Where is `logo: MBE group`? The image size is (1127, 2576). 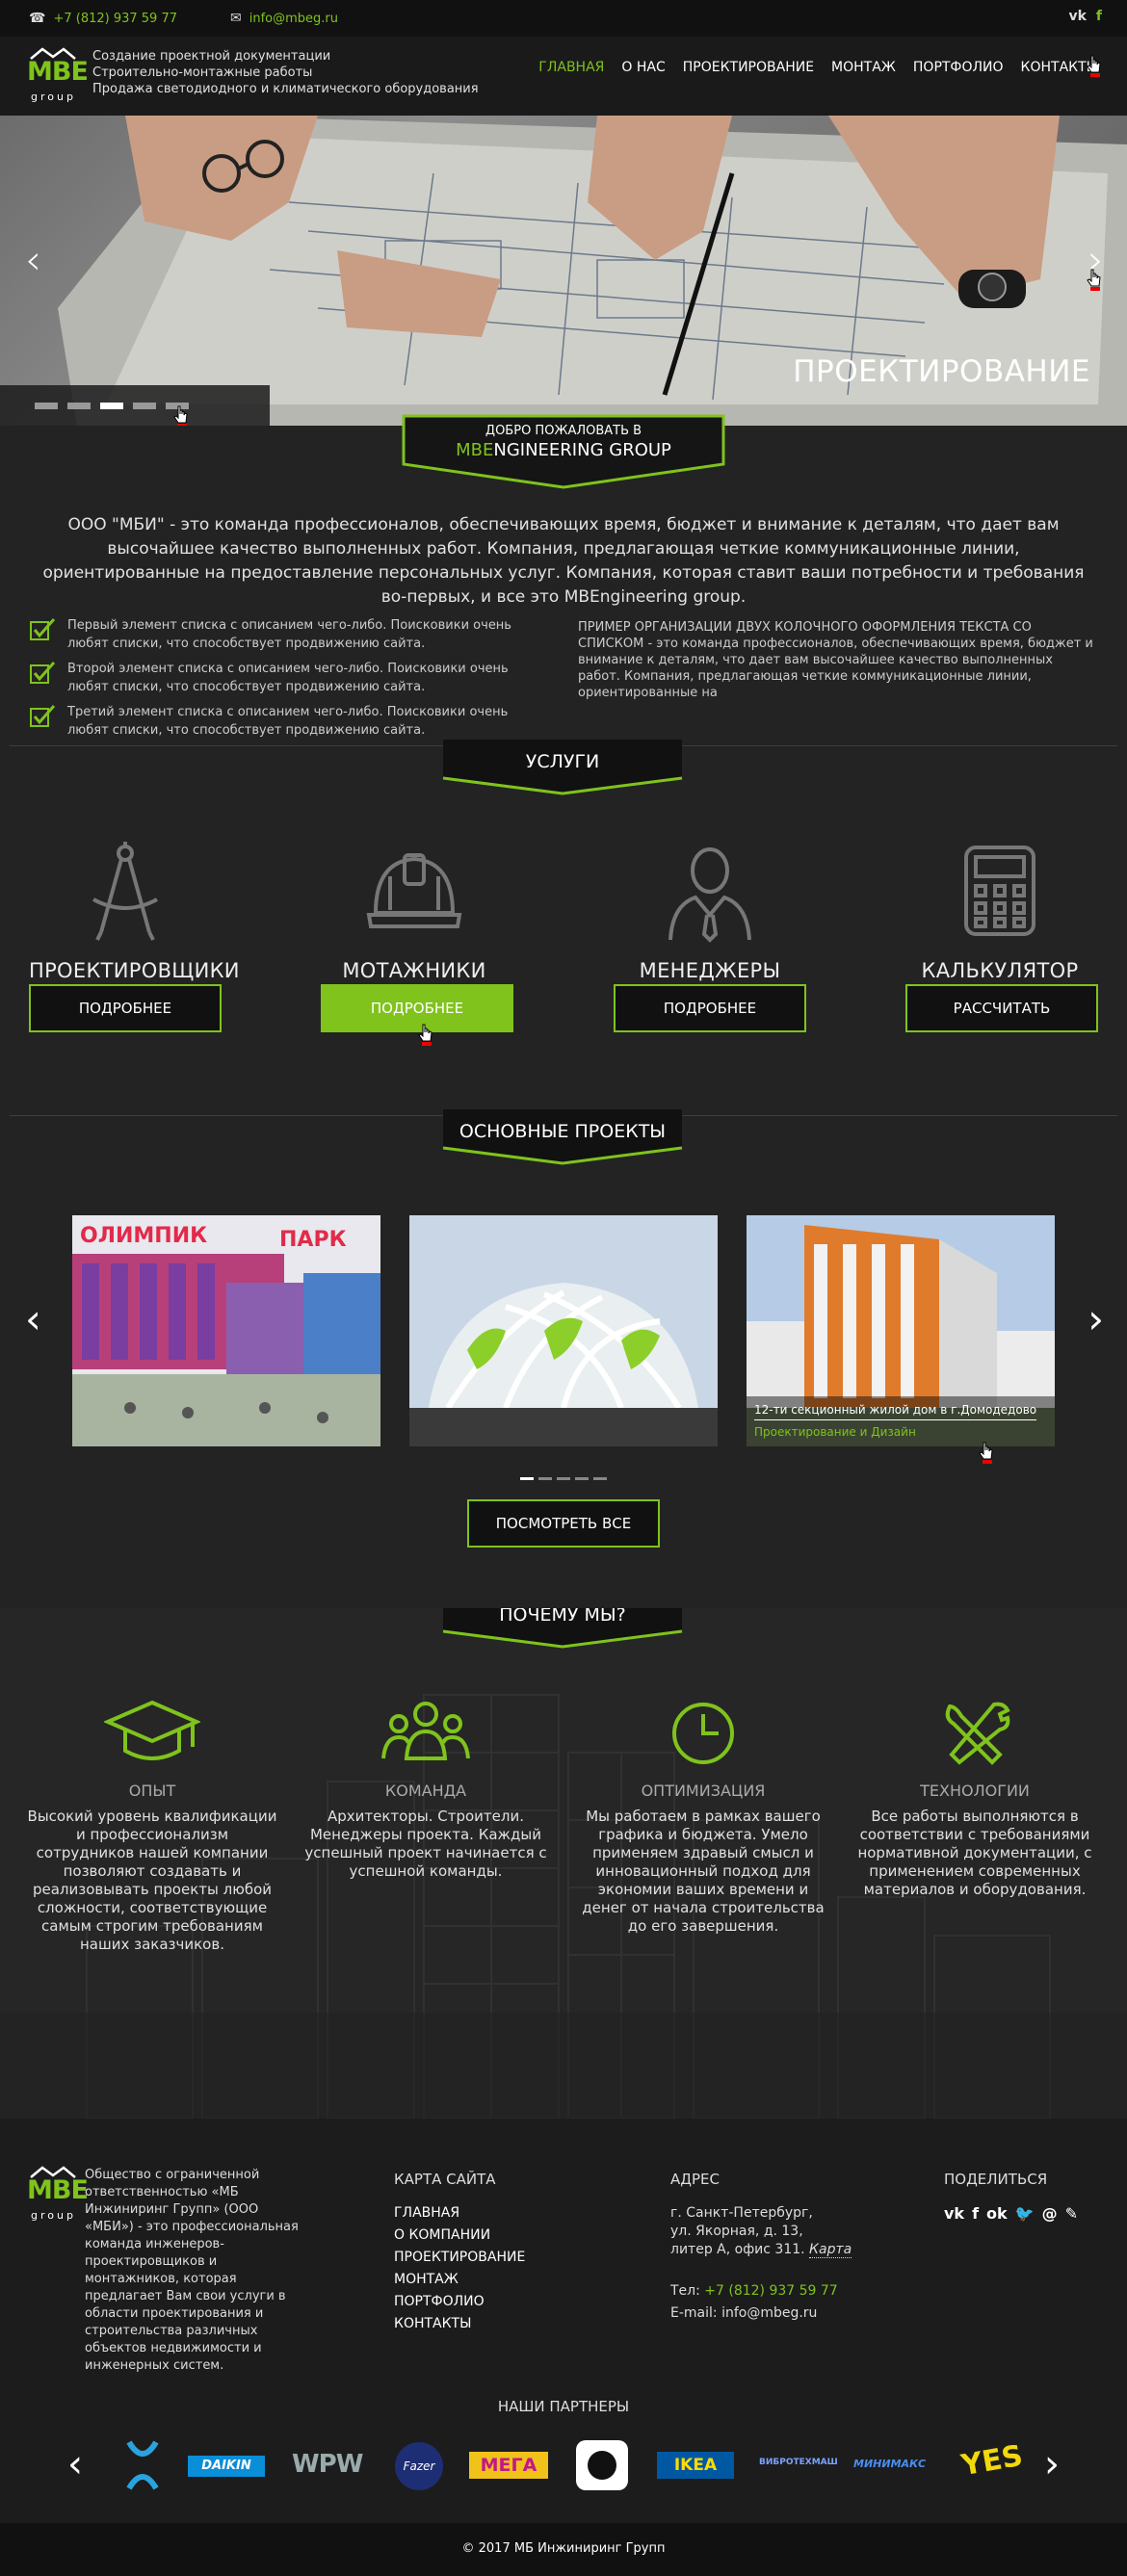 logo: MBE group is located at coordinates (58, 78).